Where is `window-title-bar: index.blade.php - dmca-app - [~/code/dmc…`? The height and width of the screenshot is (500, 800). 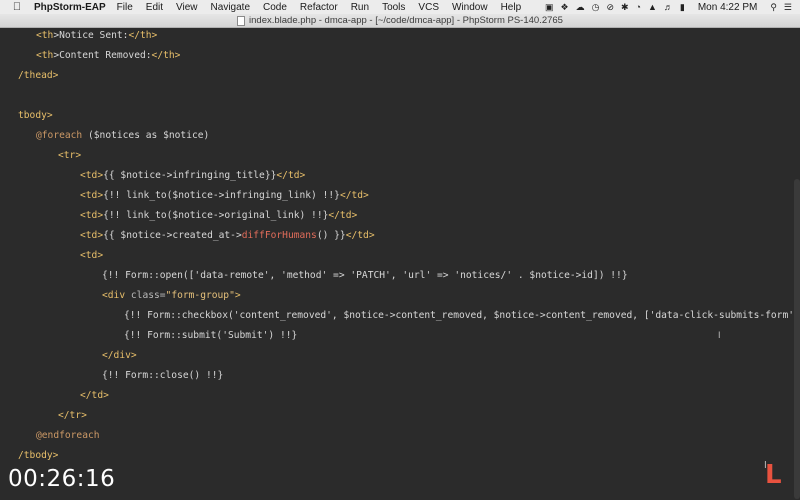
window-title-bar: index.blade.php - dmca-app - [~/code/dmc… is located at coordinates (400, 21).